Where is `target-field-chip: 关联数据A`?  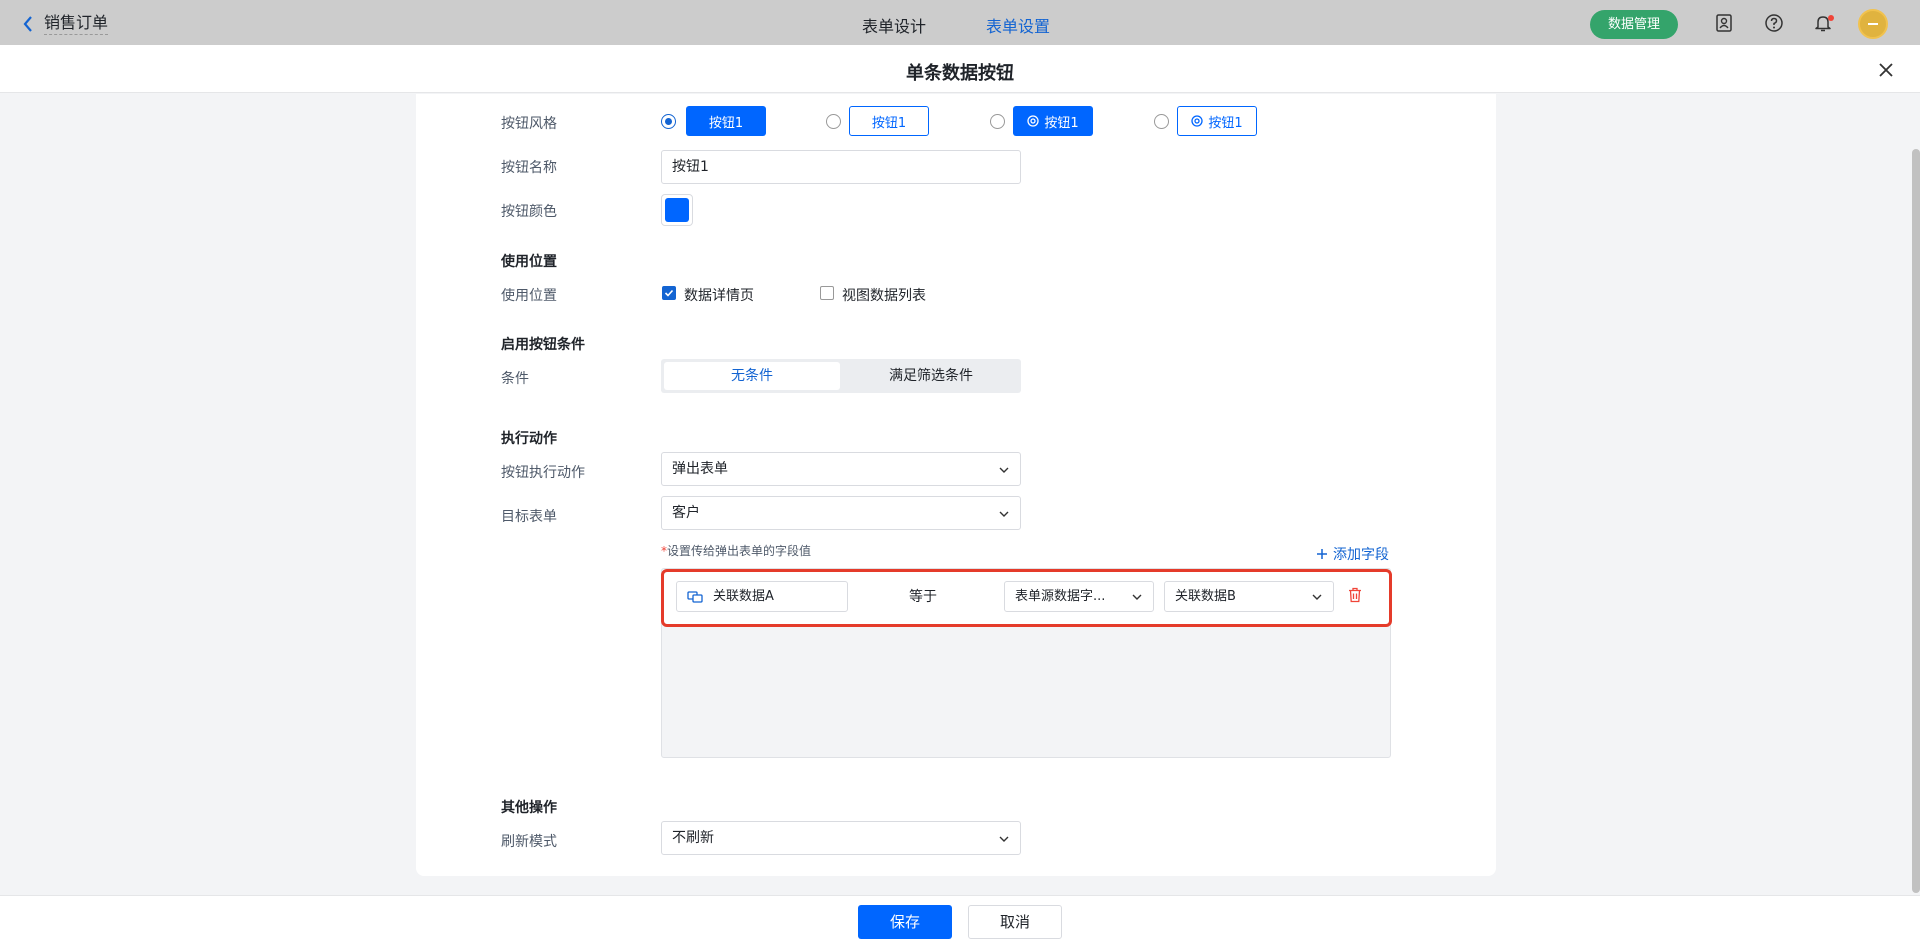
target-field-chip: 关联数据A is located at coordinates (762, 596).